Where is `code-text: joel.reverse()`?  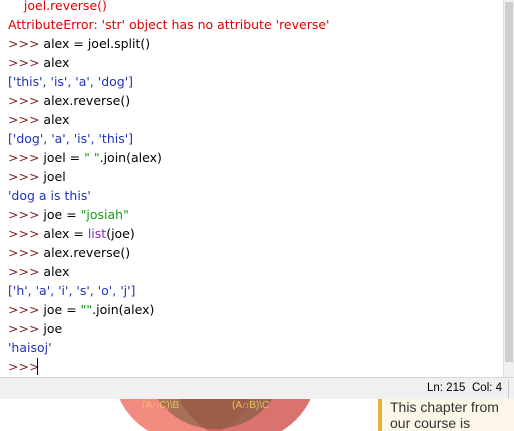
code-text: joel.reverse() is located at coordinates (57, 6).